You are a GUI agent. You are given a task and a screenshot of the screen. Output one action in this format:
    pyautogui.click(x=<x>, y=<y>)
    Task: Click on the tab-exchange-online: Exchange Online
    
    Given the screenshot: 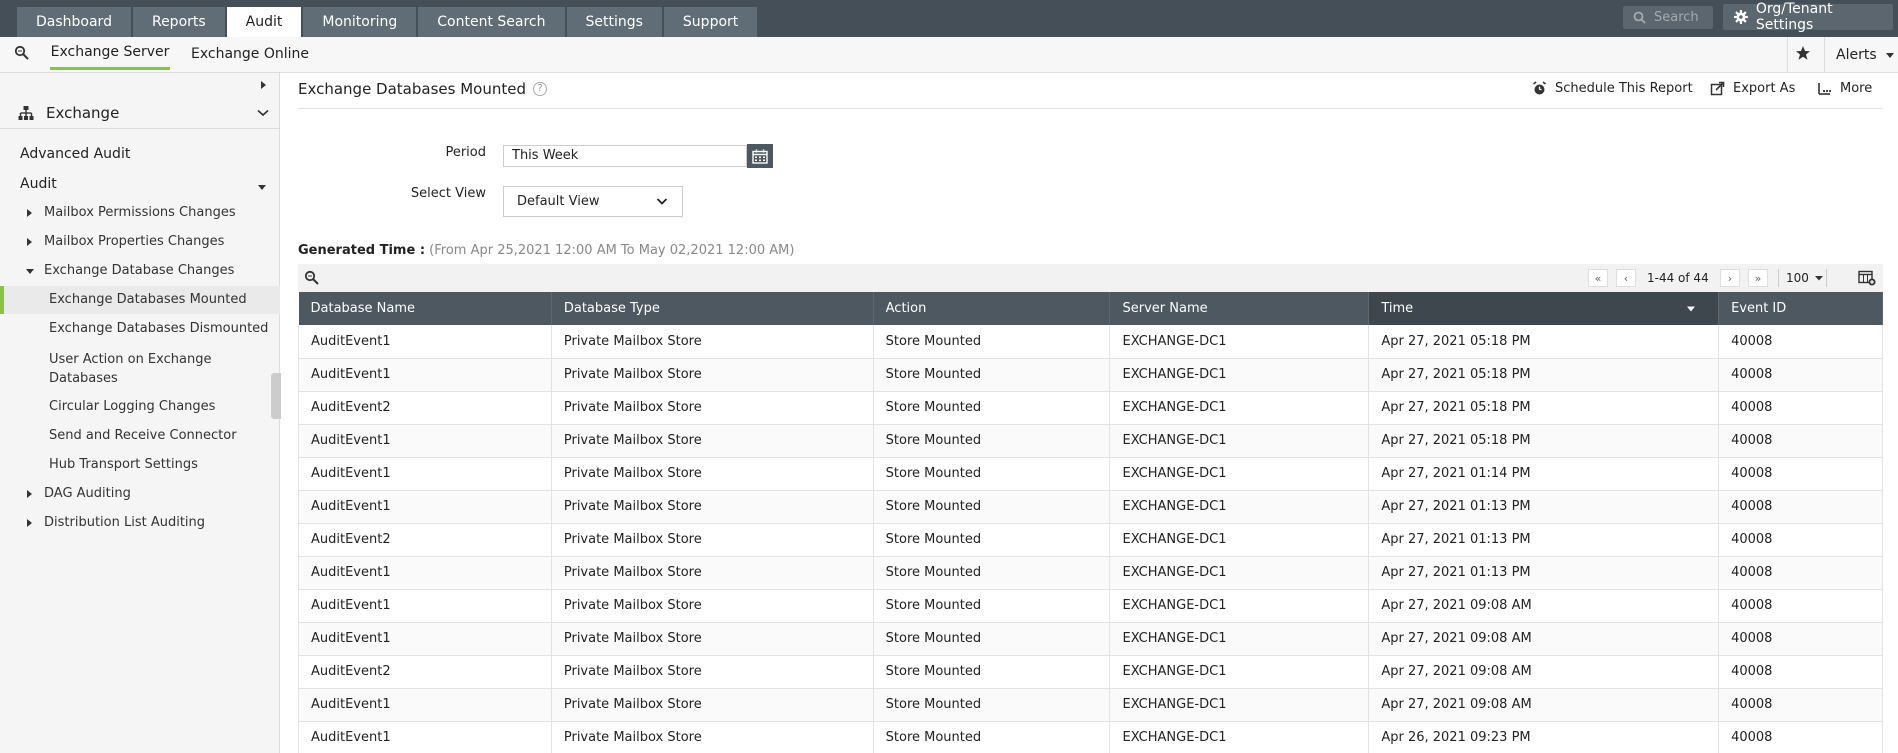 What is the action you would take?
    pyautogui.click(x=250, y=53)
    